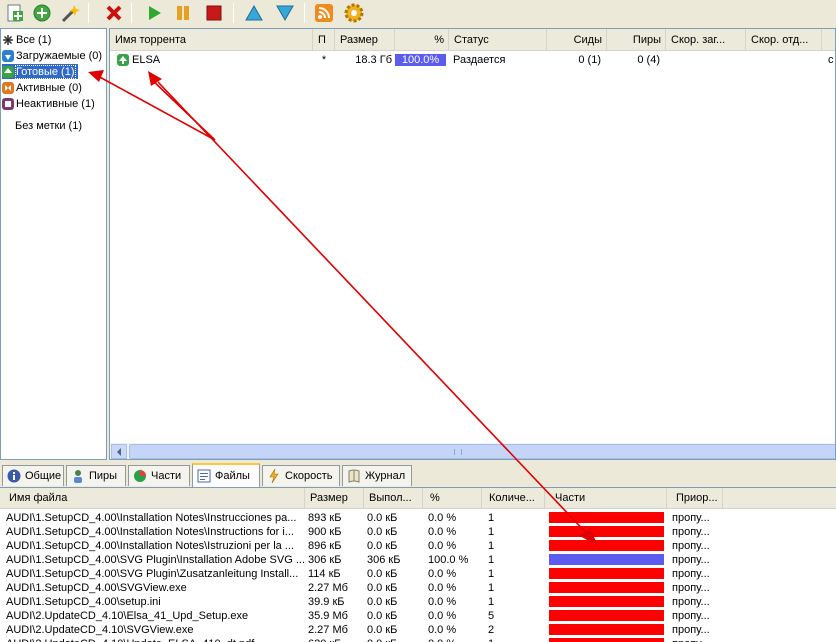  Describe the element at coordinates (301, 475) in the screenshot. I see `tab-speed: Скорость` at that location.